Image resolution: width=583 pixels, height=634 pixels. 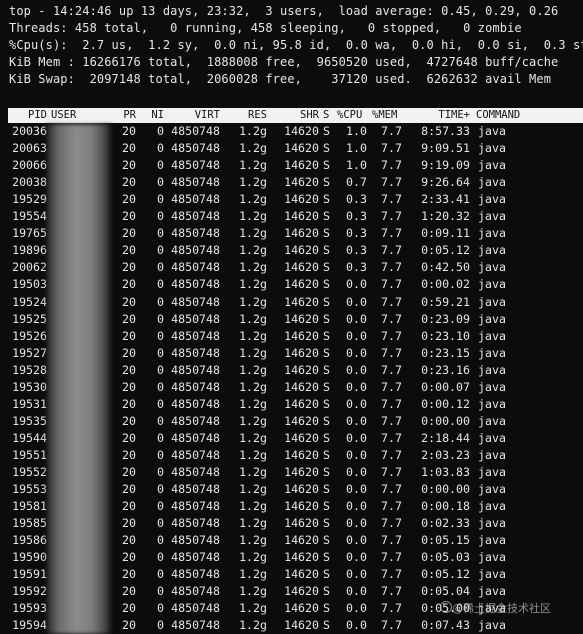 What do you see at coordinates (445, 165) in the screenshot?
I see `cell-time: 9:19.09` at bounding box center [445, 165].